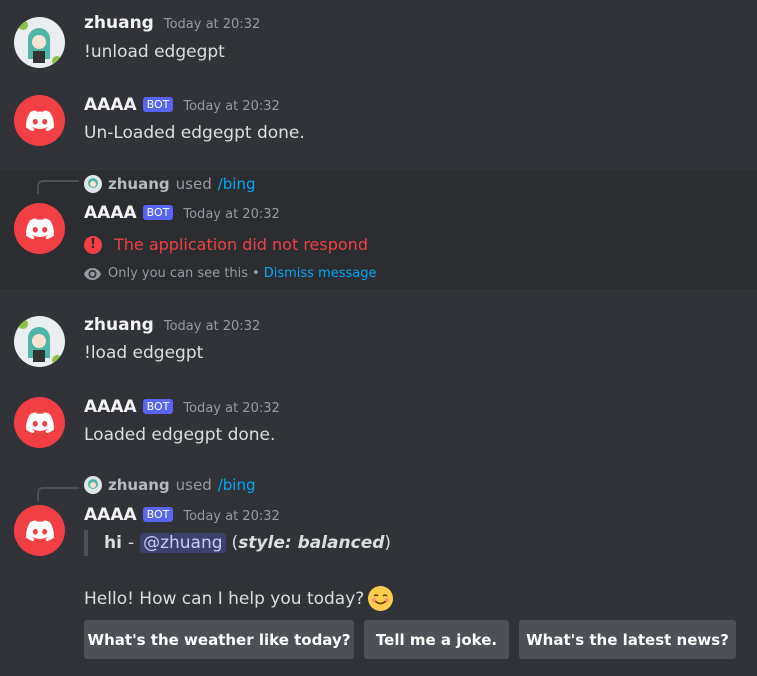  Describe the element at coordinates (224, 598) in the screenshot. I see `reply-text: Hello! How can I help you today?` at that location.